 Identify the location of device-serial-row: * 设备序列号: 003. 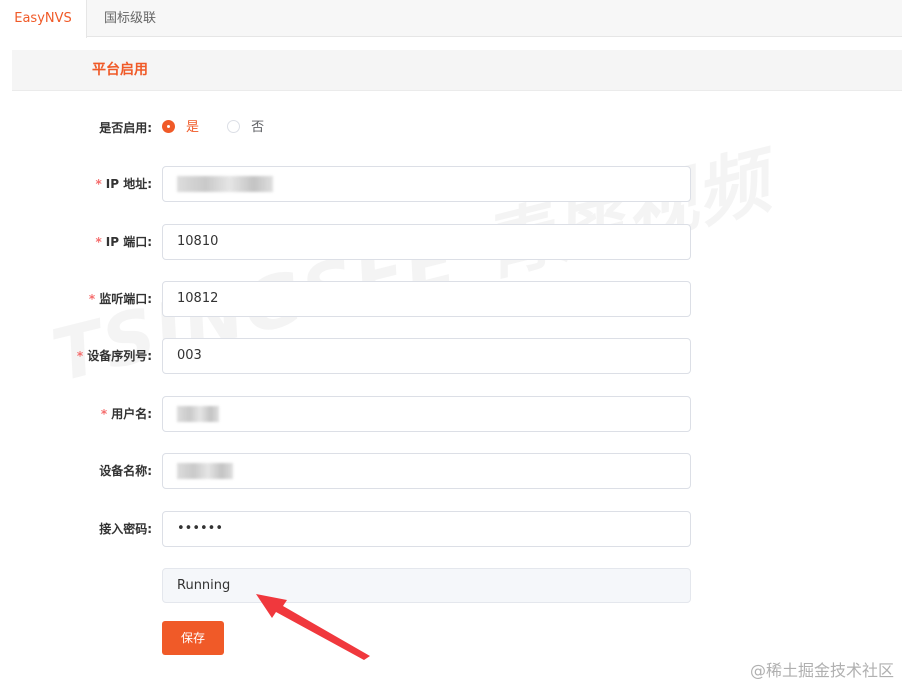
(451, 356).